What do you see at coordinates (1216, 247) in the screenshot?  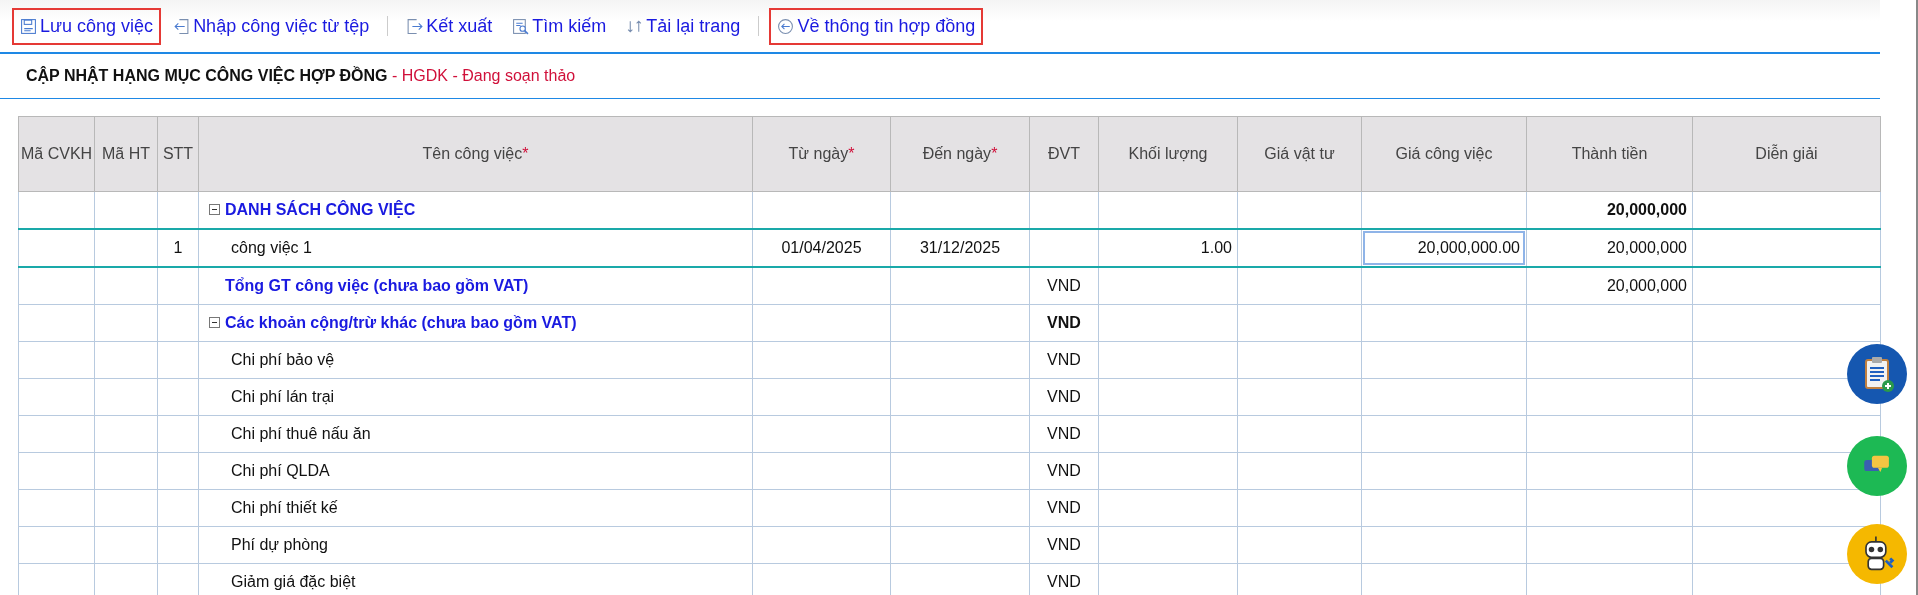 I see `cell-value: 1.00` at bounding box center [1216, 247].